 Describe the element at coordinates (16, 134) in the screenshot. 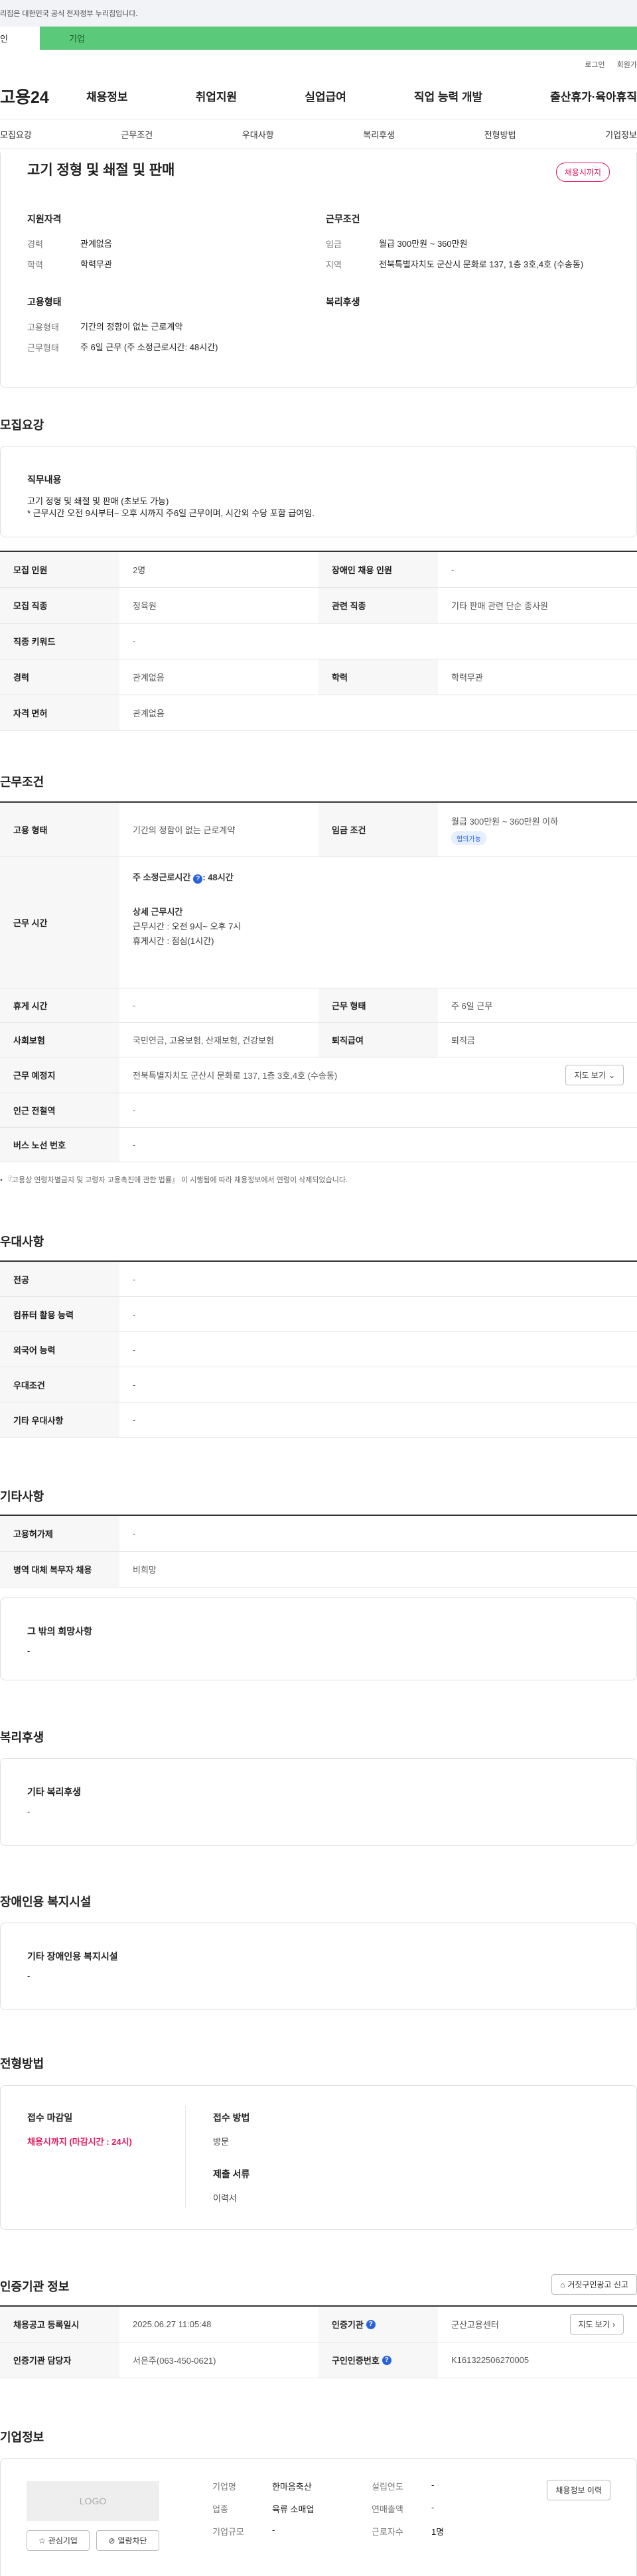

I see `subnav-item: 모집요강` at that location.